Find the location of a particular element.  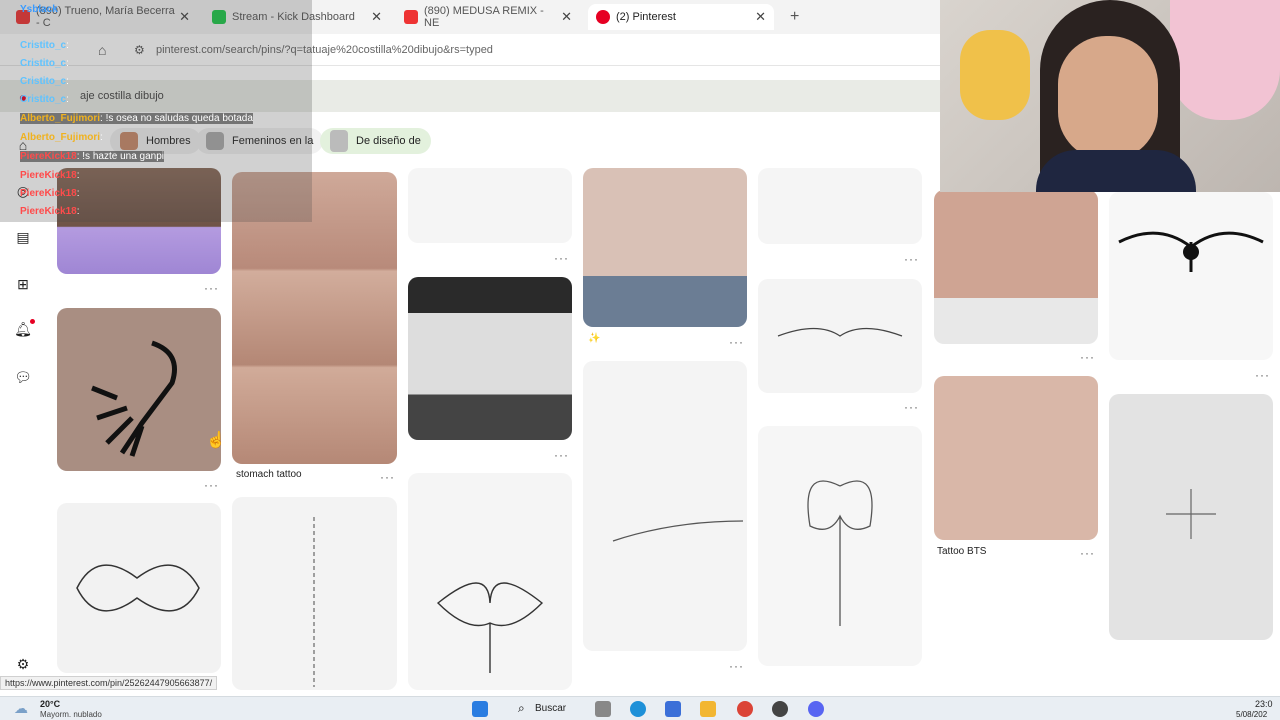

streamer-face is located at coordinates (1108, 98).